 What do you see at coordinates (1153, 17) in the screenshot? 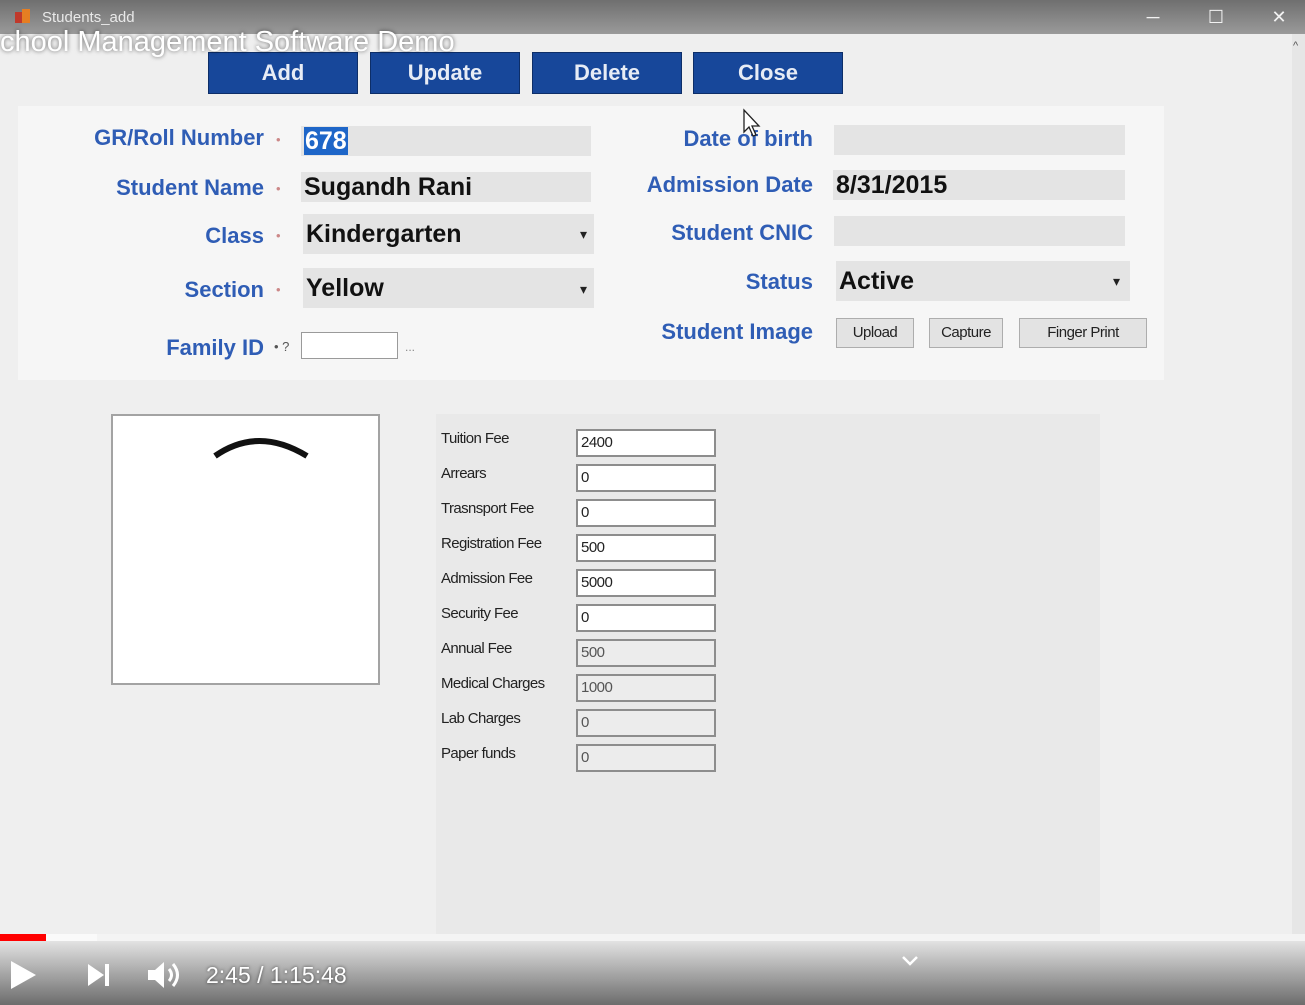
I see `minimize-button: ─` at bounding box center [1153, 17].